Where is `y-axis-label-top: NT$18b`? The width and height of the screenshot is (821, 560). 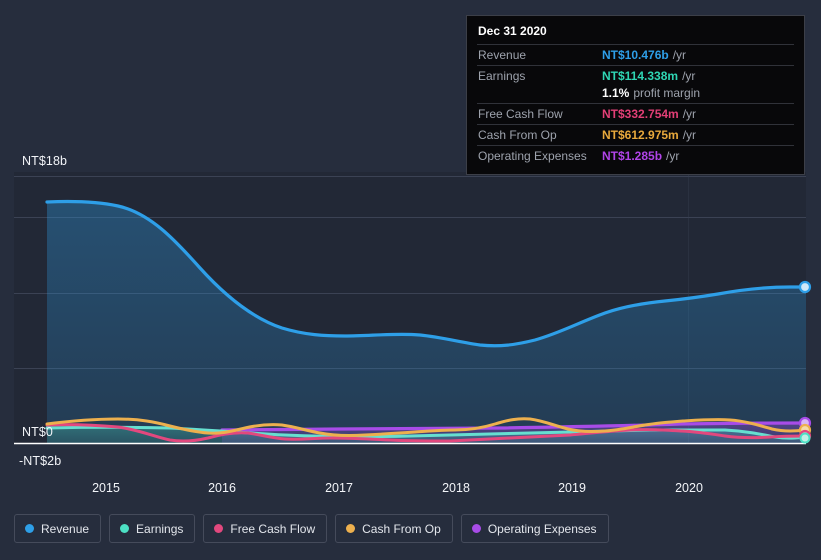 y-axis-label-top: NT$18b is located at coordinates (45, 161).